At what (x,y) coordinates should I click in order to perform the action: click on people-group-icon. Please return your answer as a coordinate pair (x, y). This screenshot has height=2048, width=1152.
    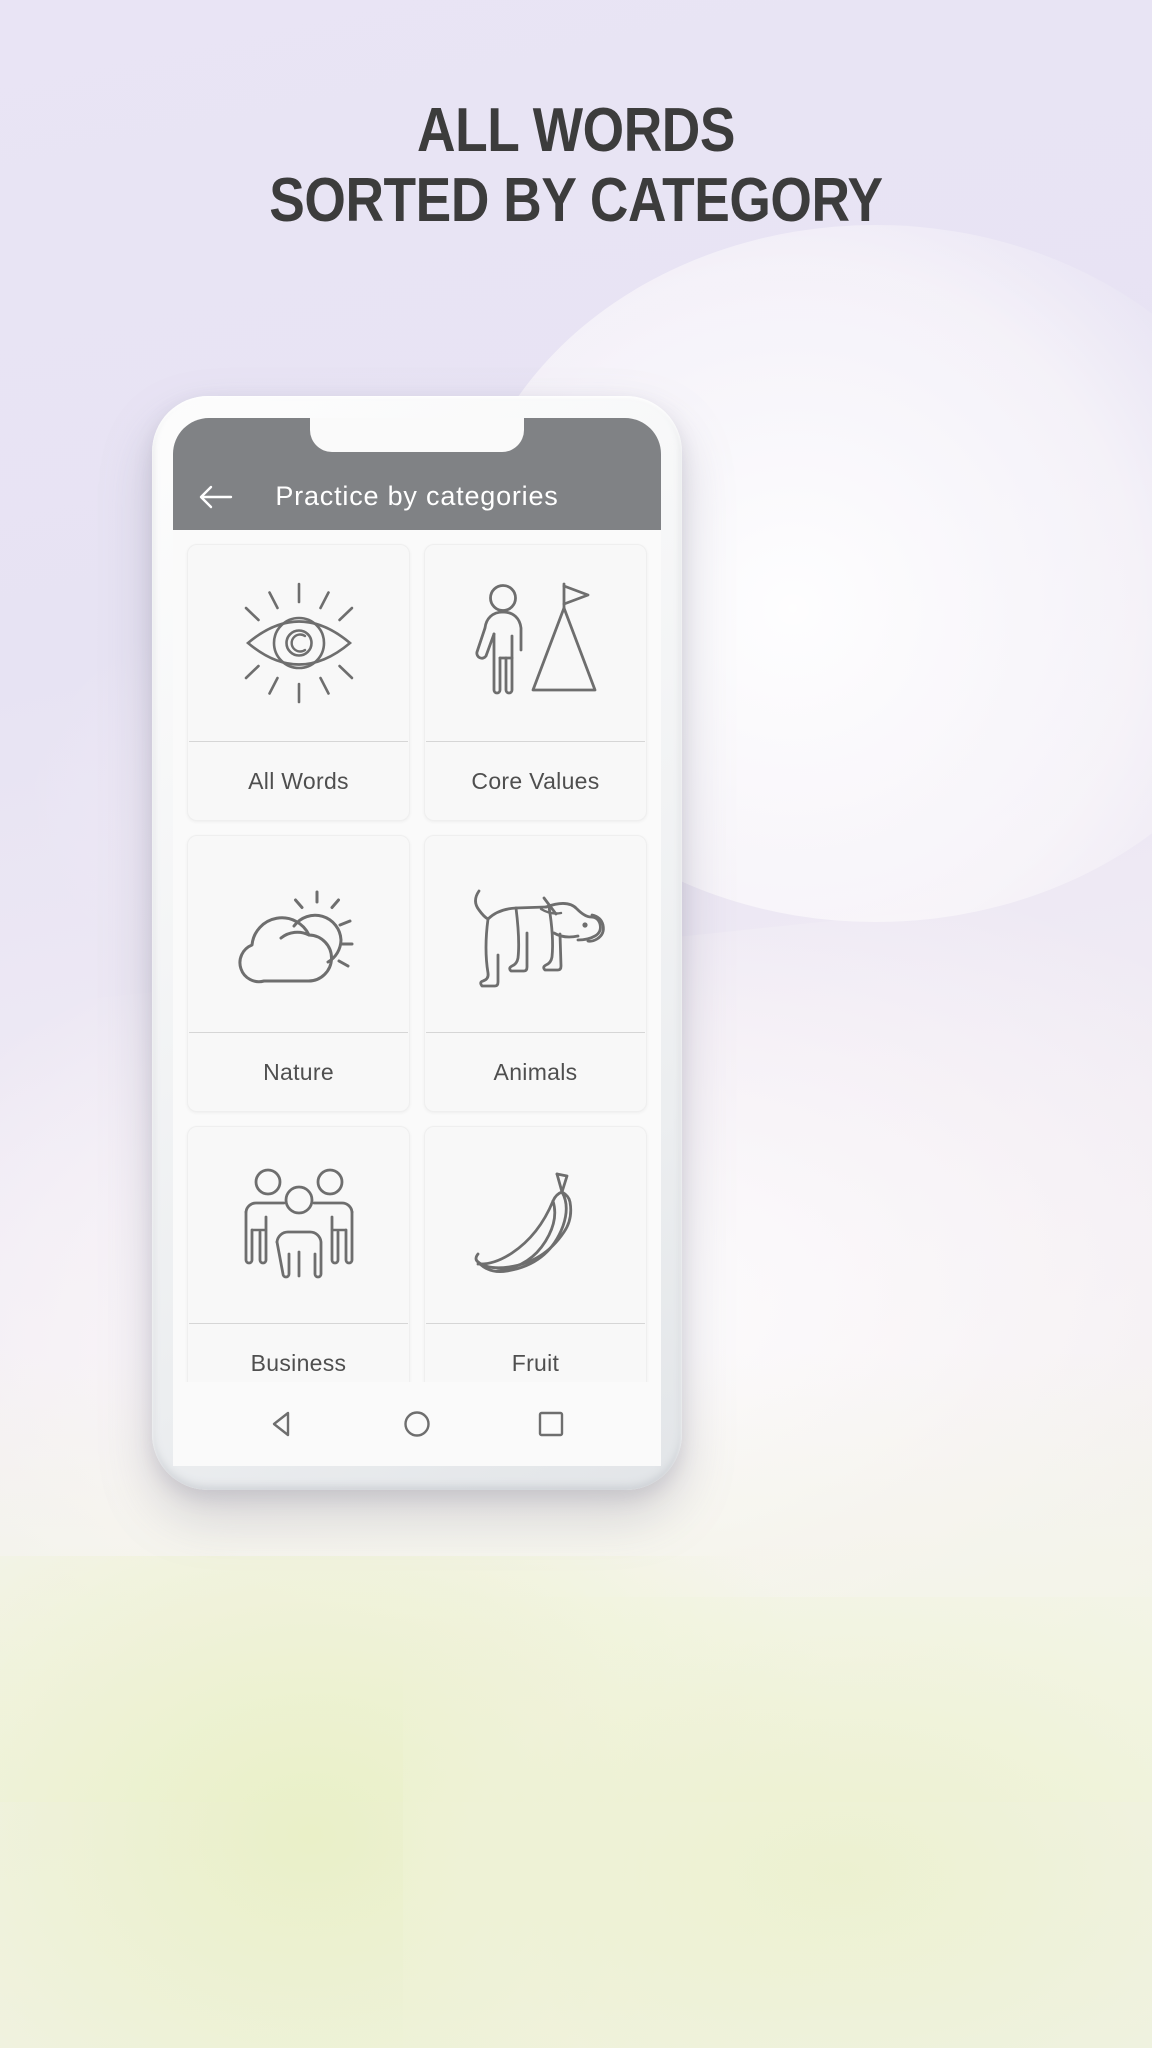
    Looking at the image, I should click on (298, 1223).